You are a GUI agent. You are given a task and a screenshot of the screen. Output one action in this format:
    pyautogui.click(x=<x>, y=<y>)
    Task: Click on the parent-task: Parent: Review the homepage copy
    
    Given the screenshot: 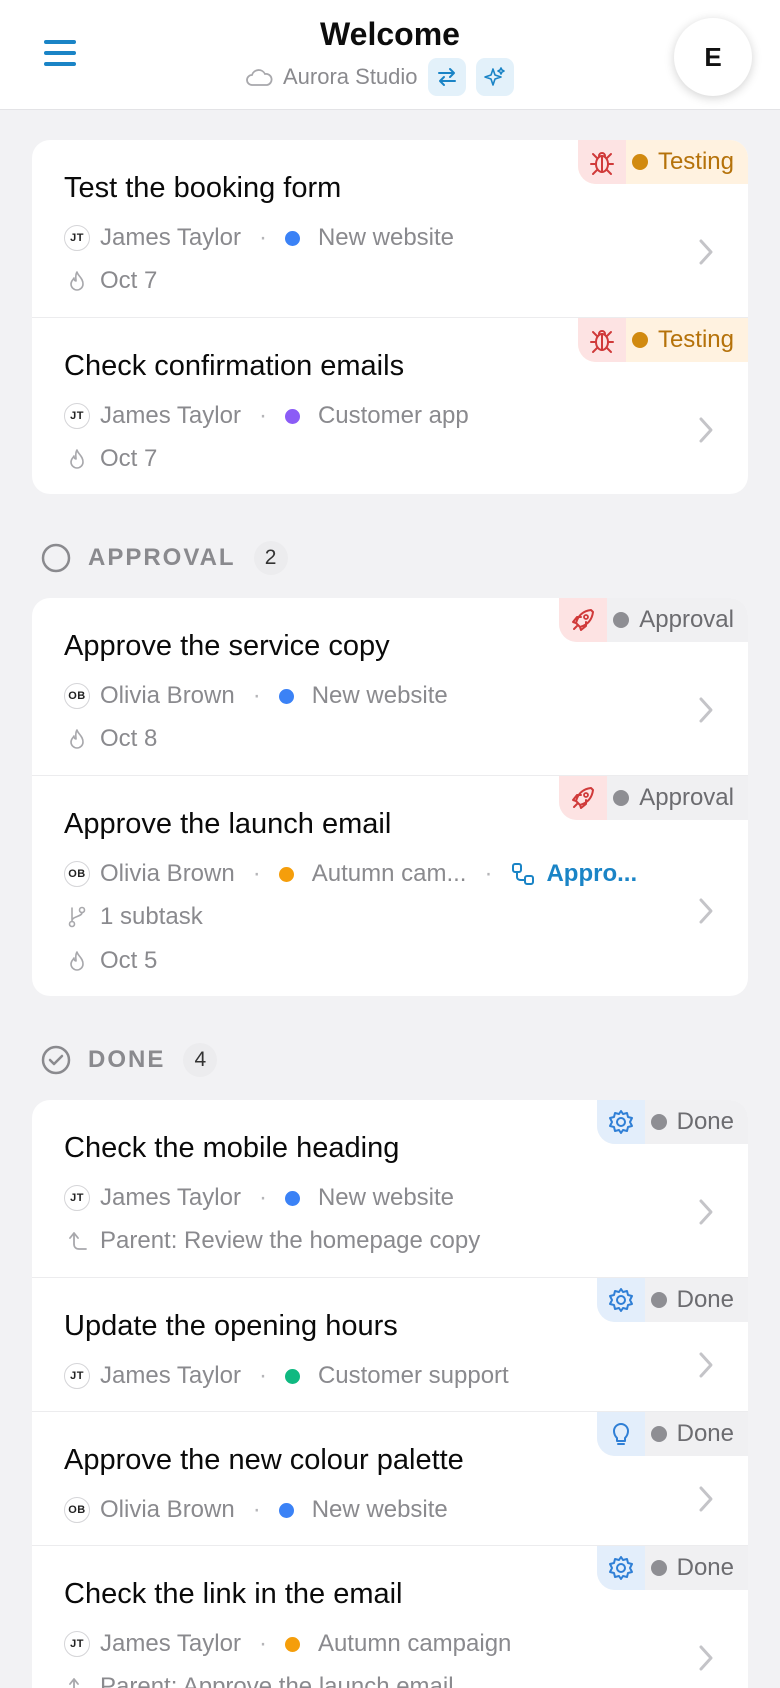 What is the action you would take?
    pyautogui.click(x=290, y=1240)
    